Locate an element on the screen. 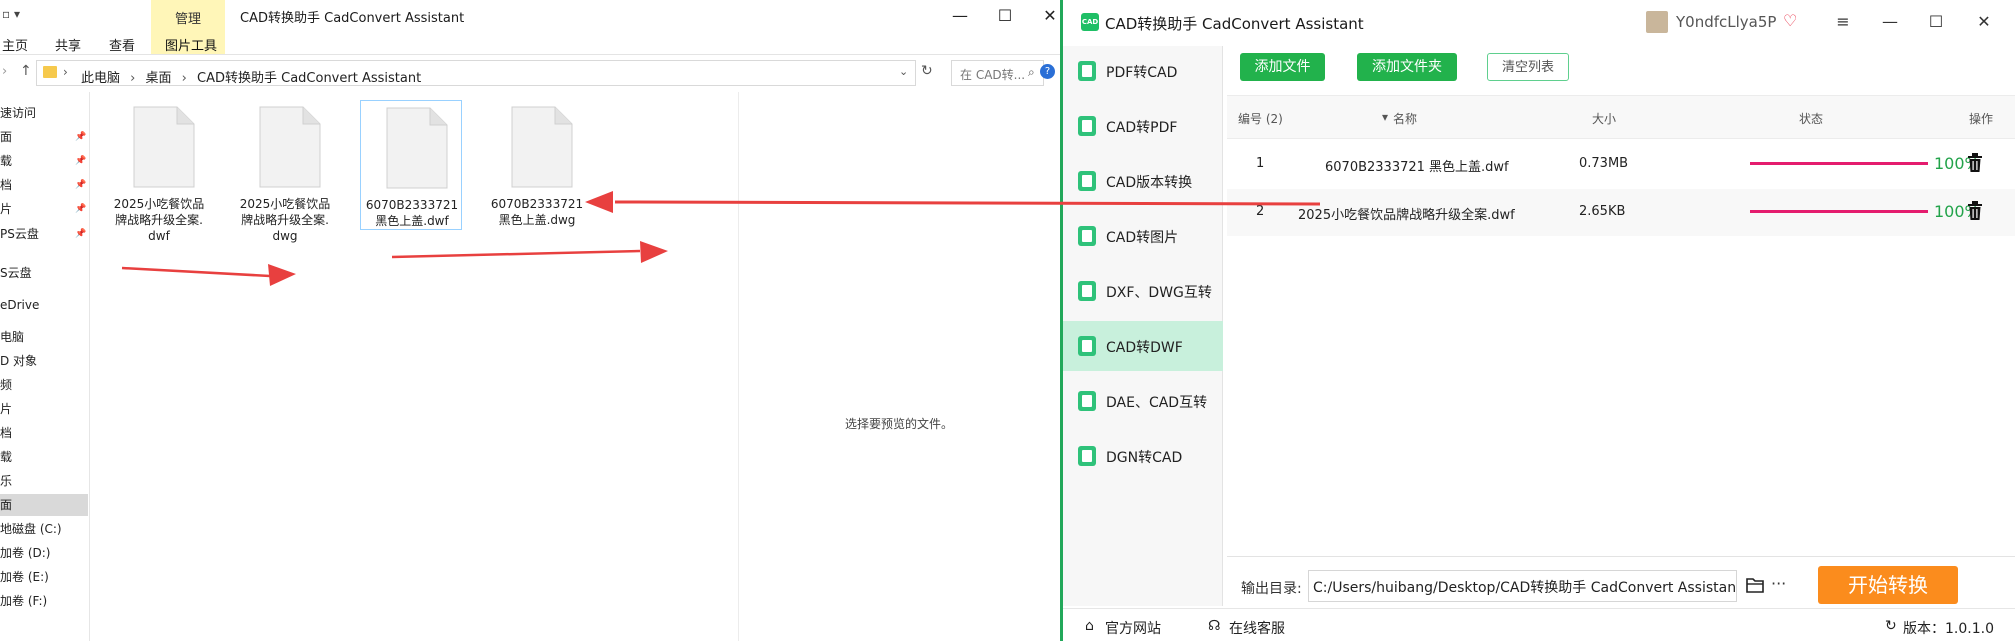 The height and width of the screenshot is (641, 2015). nav-item: 频 is located at coordinates (44, 385).